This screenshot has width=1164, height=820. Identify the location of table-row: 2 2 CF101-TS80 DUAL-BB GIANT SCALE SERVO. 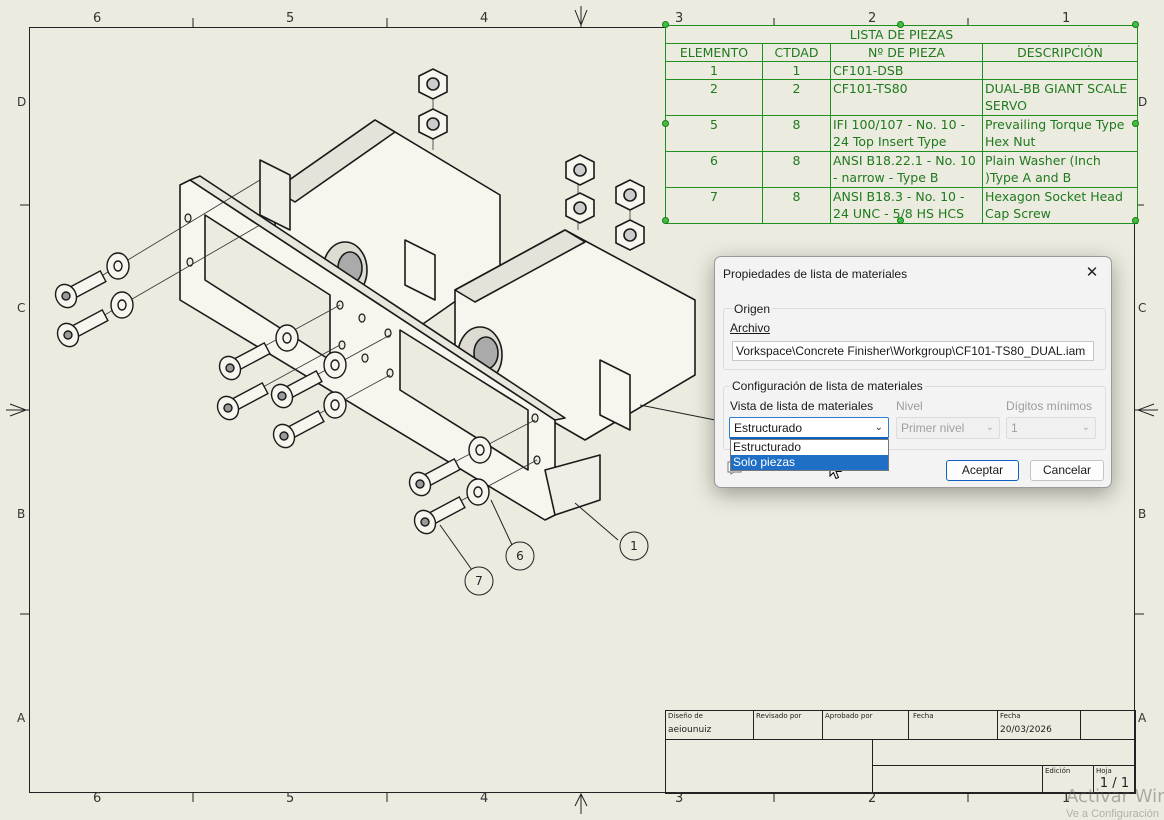
(902, 97).